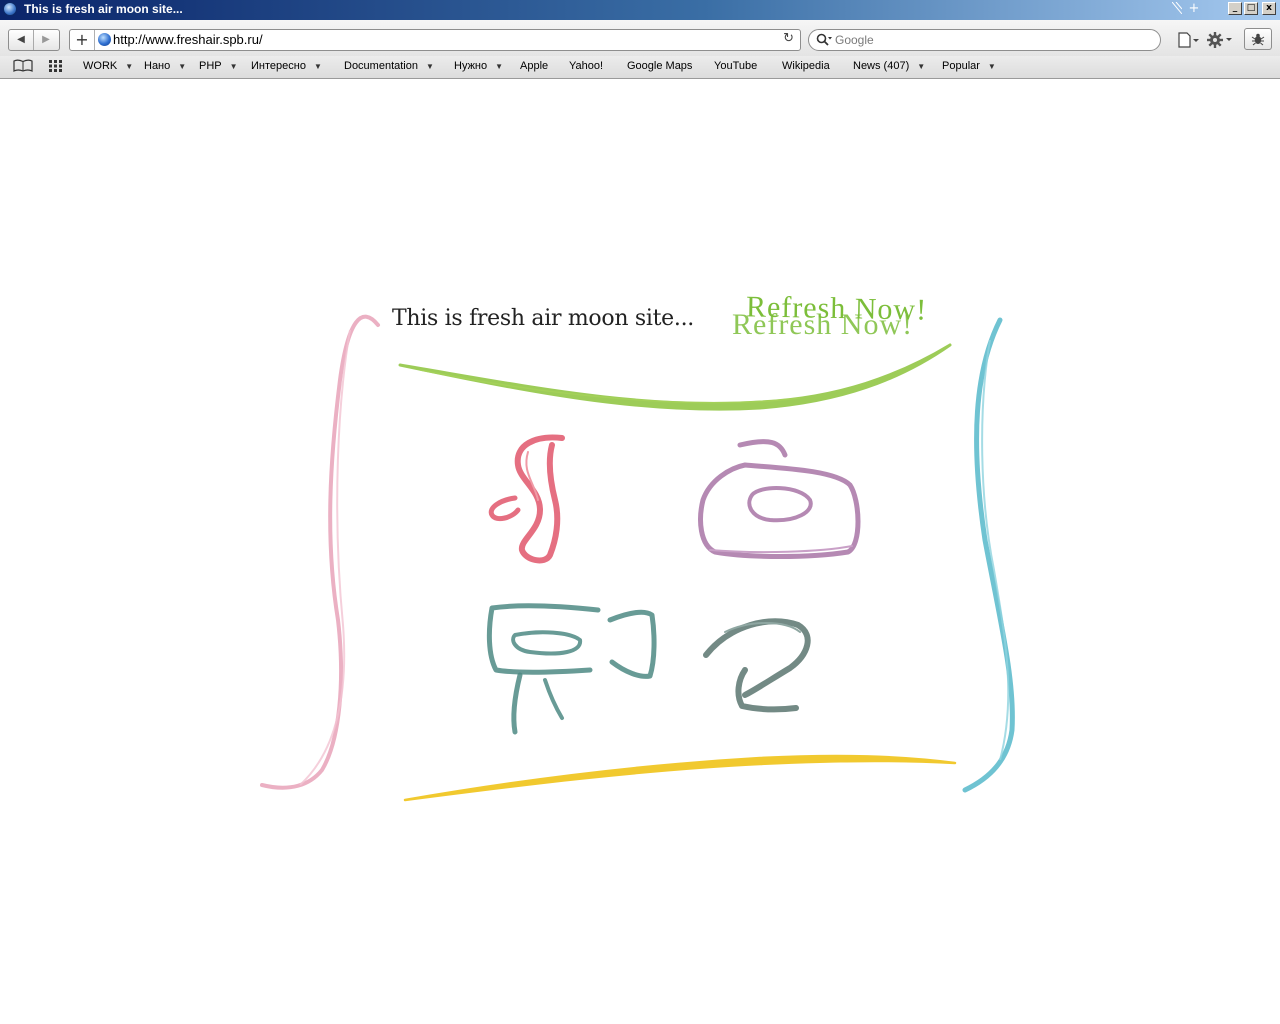  What do you see at coordinates (1188, 40) in the screenshot?
I see `page-menu-icon` at bounding box center [1188, 40].